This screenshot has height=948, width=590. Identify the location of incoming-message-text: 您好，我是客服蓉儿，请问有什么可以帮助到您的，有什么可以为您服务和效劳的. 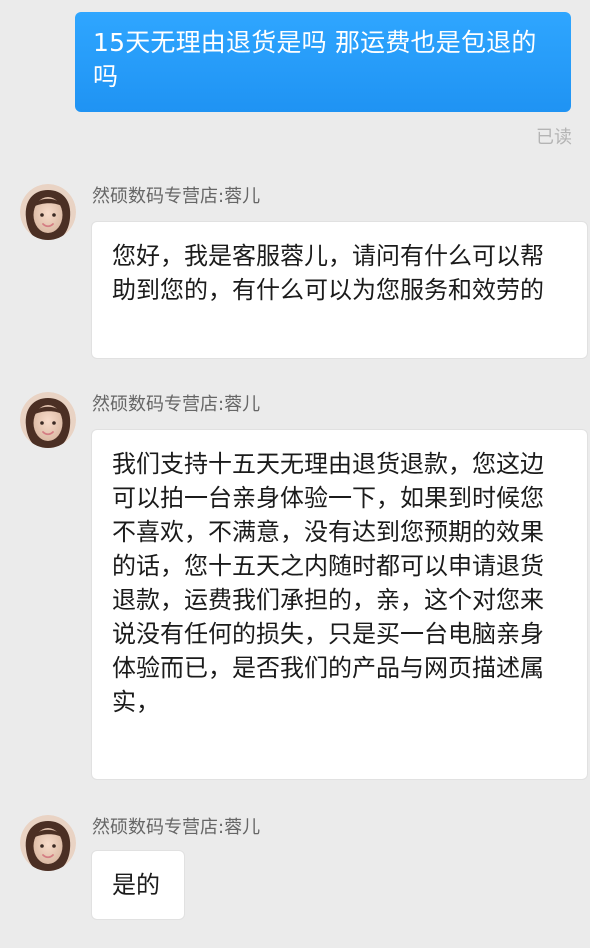
(328, 273).